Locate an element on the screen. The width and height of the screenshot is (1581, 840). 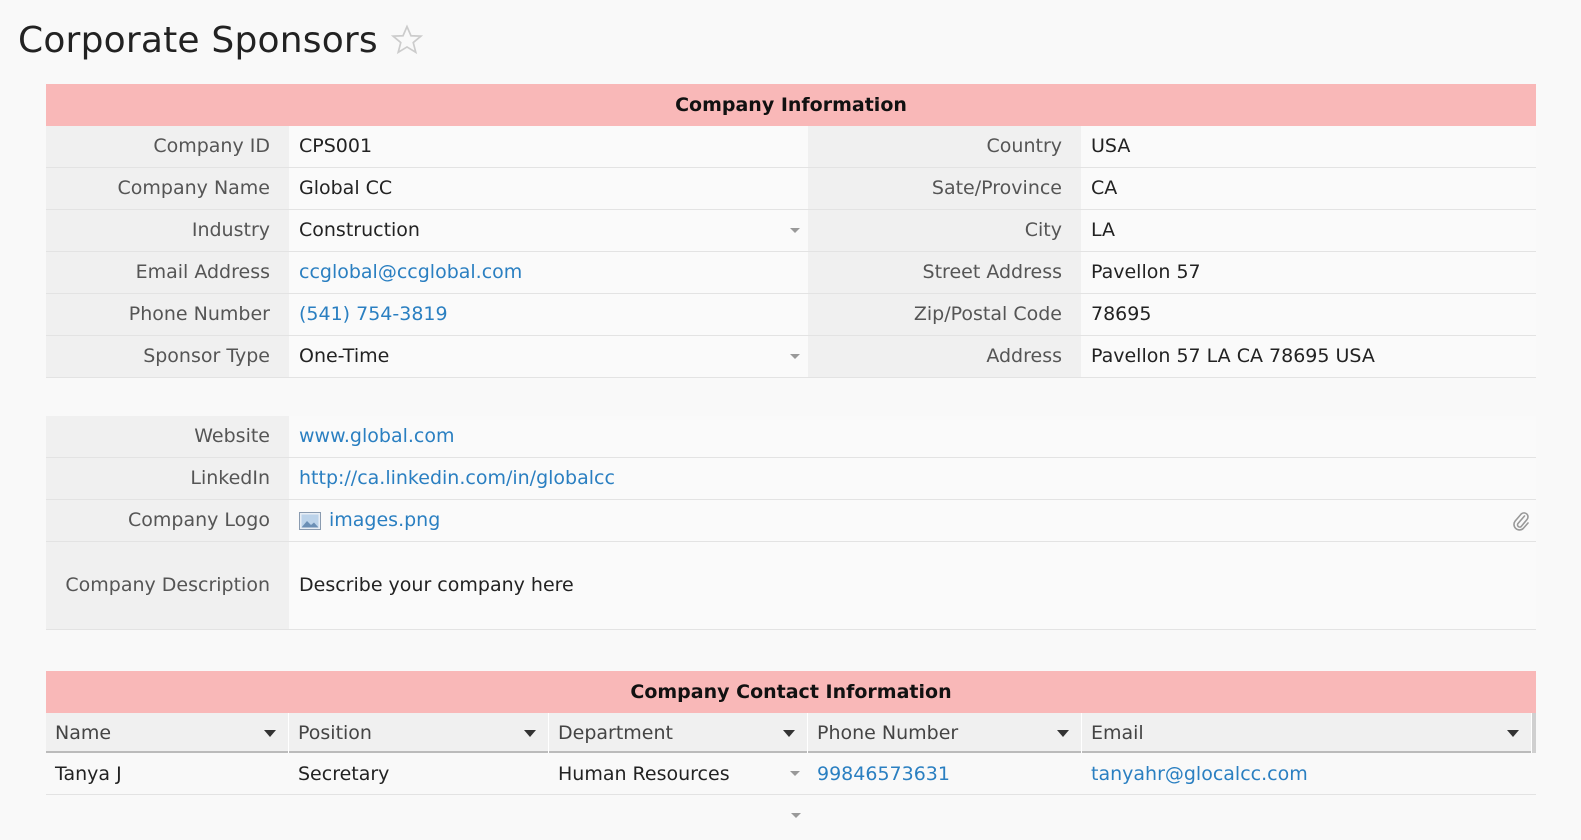
city-field: LA is located at coordinates (1308, 231).